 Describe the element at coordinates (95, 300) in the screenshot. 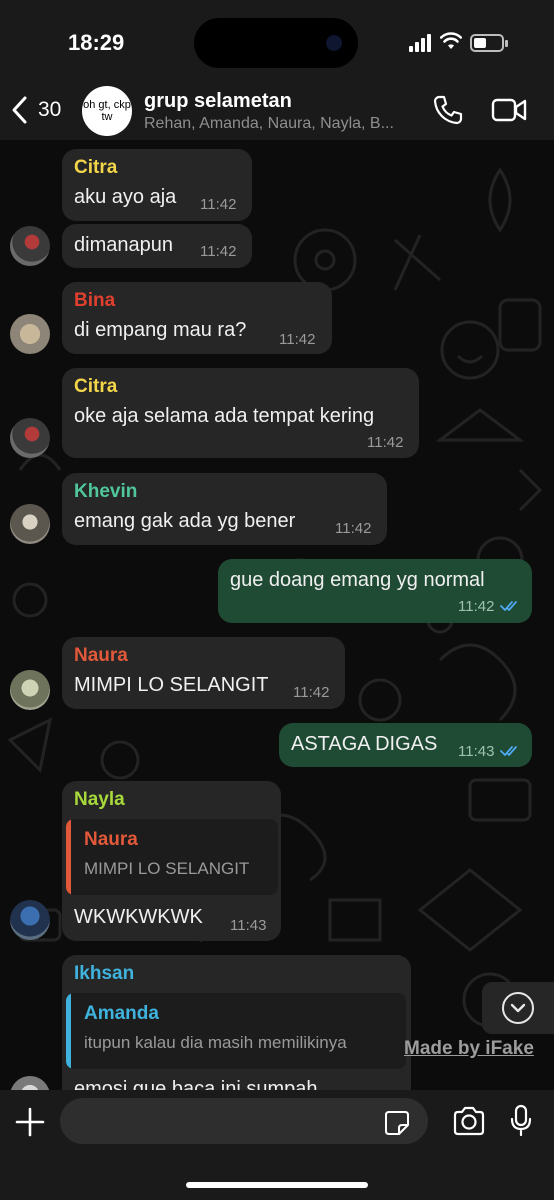

I see `sender-name: Bina` at that location.